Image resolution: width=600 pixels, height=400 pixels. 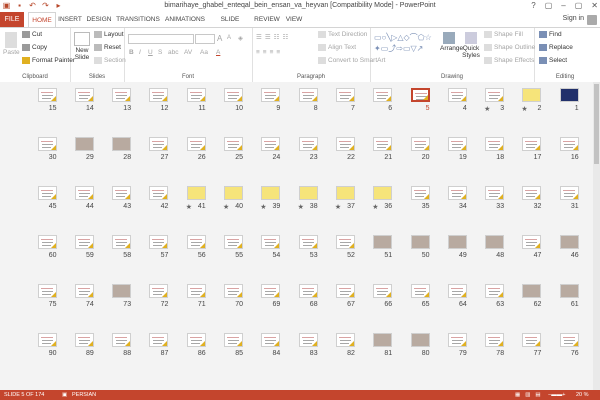 I want to click on list-buttons: ☰☰☷☷, so click(x=273, y=37).